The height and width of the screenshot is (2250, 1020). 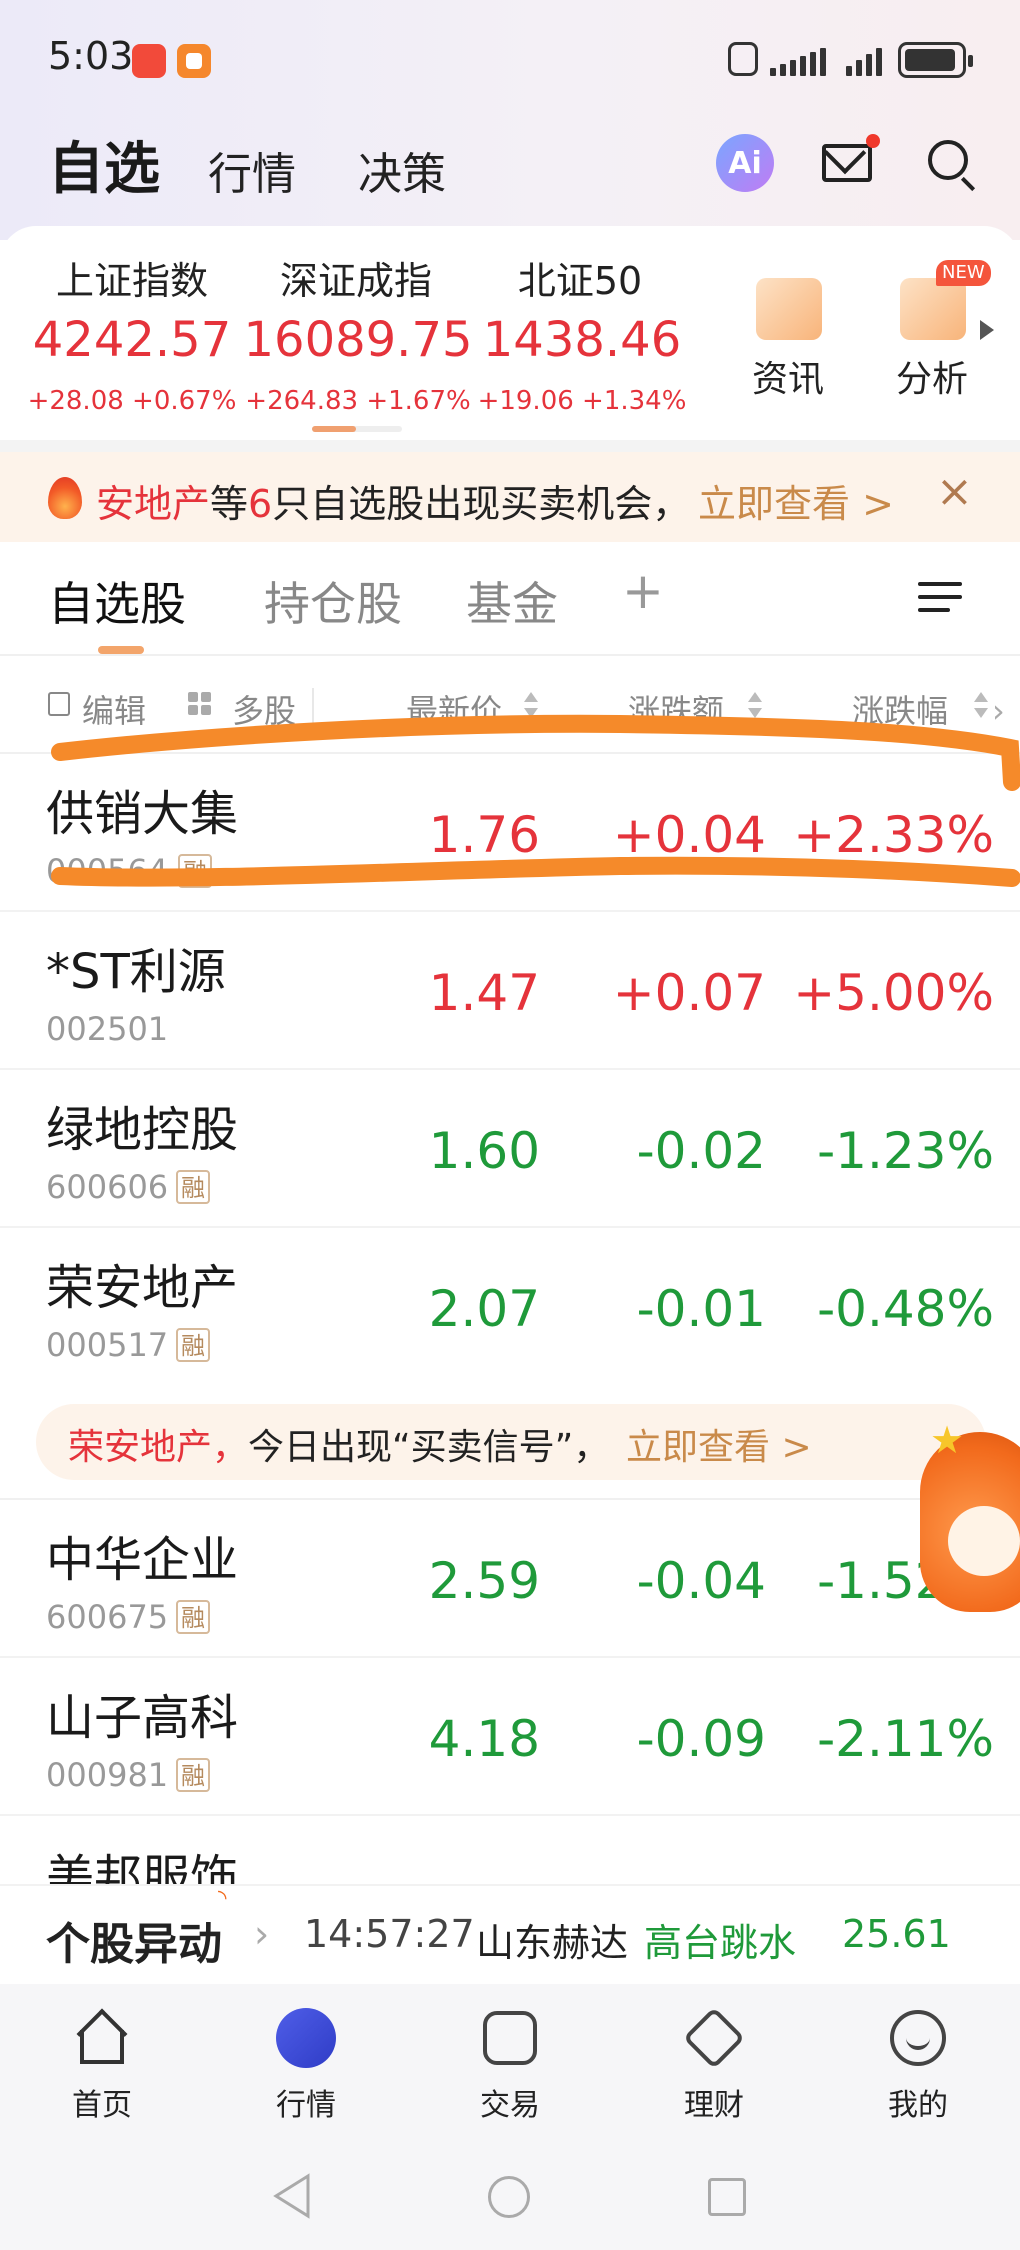 What do you see at coordinates (107, 1029) in the screenshot?
I see `stock-code: 002501` at bounding box center [107, 1029].